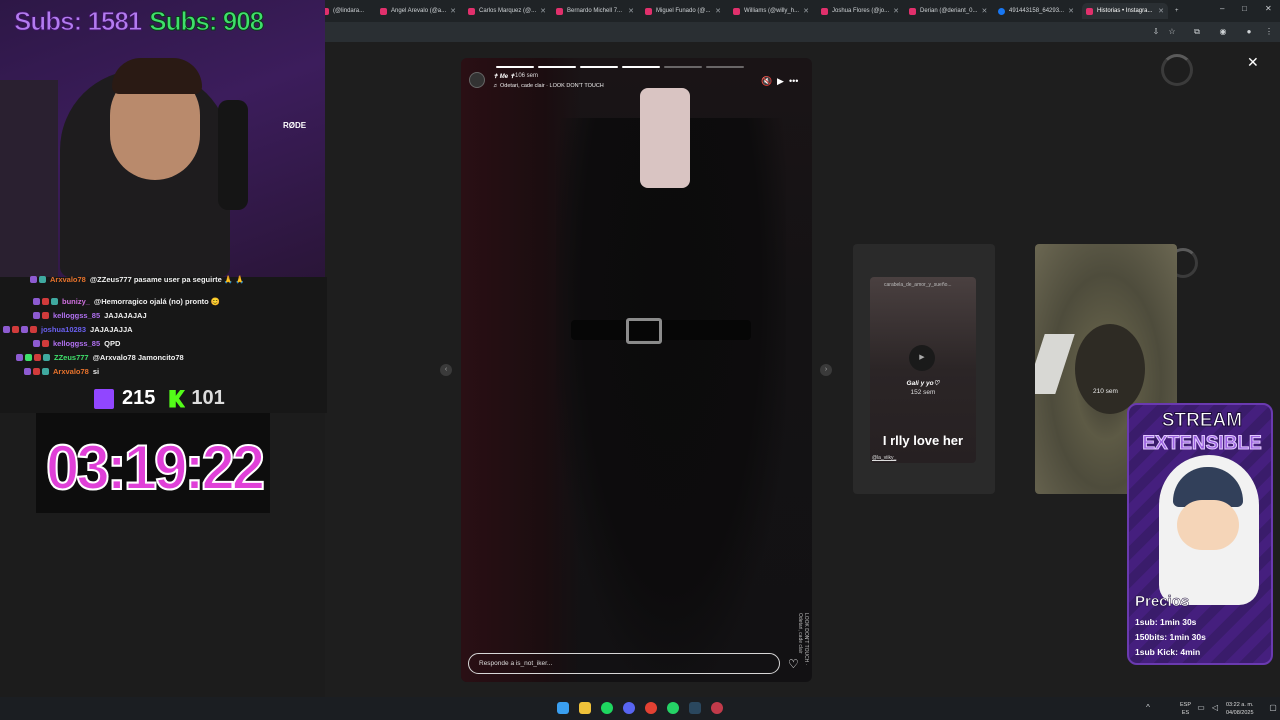 This screenshot has width=1280, height=720. I want to click on incognito-icon: ◉, so click(1223, 32).